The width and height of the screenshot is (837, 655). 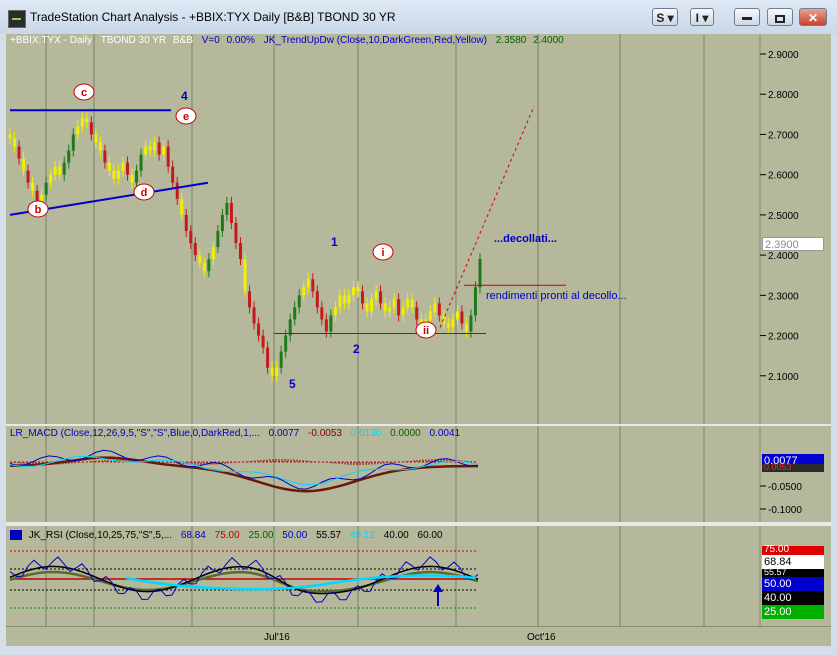 What do you see at coordinates (382, 253) in the screenshot?
I see `wave-i-label: i` at bounding box center [382, 253].